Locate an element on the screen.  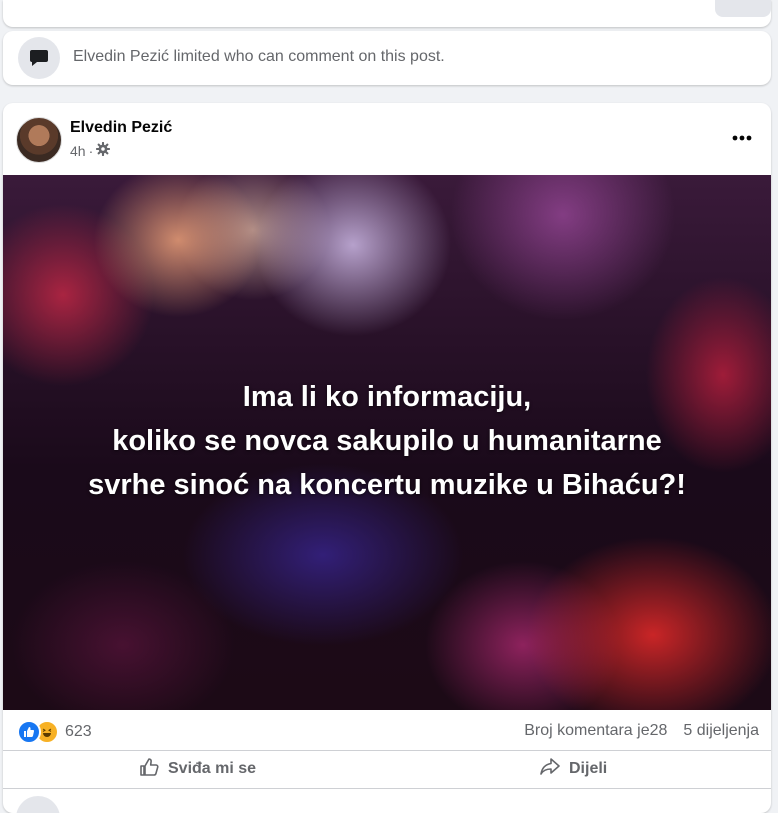
gear-icon is located at coordinates (103, 150).